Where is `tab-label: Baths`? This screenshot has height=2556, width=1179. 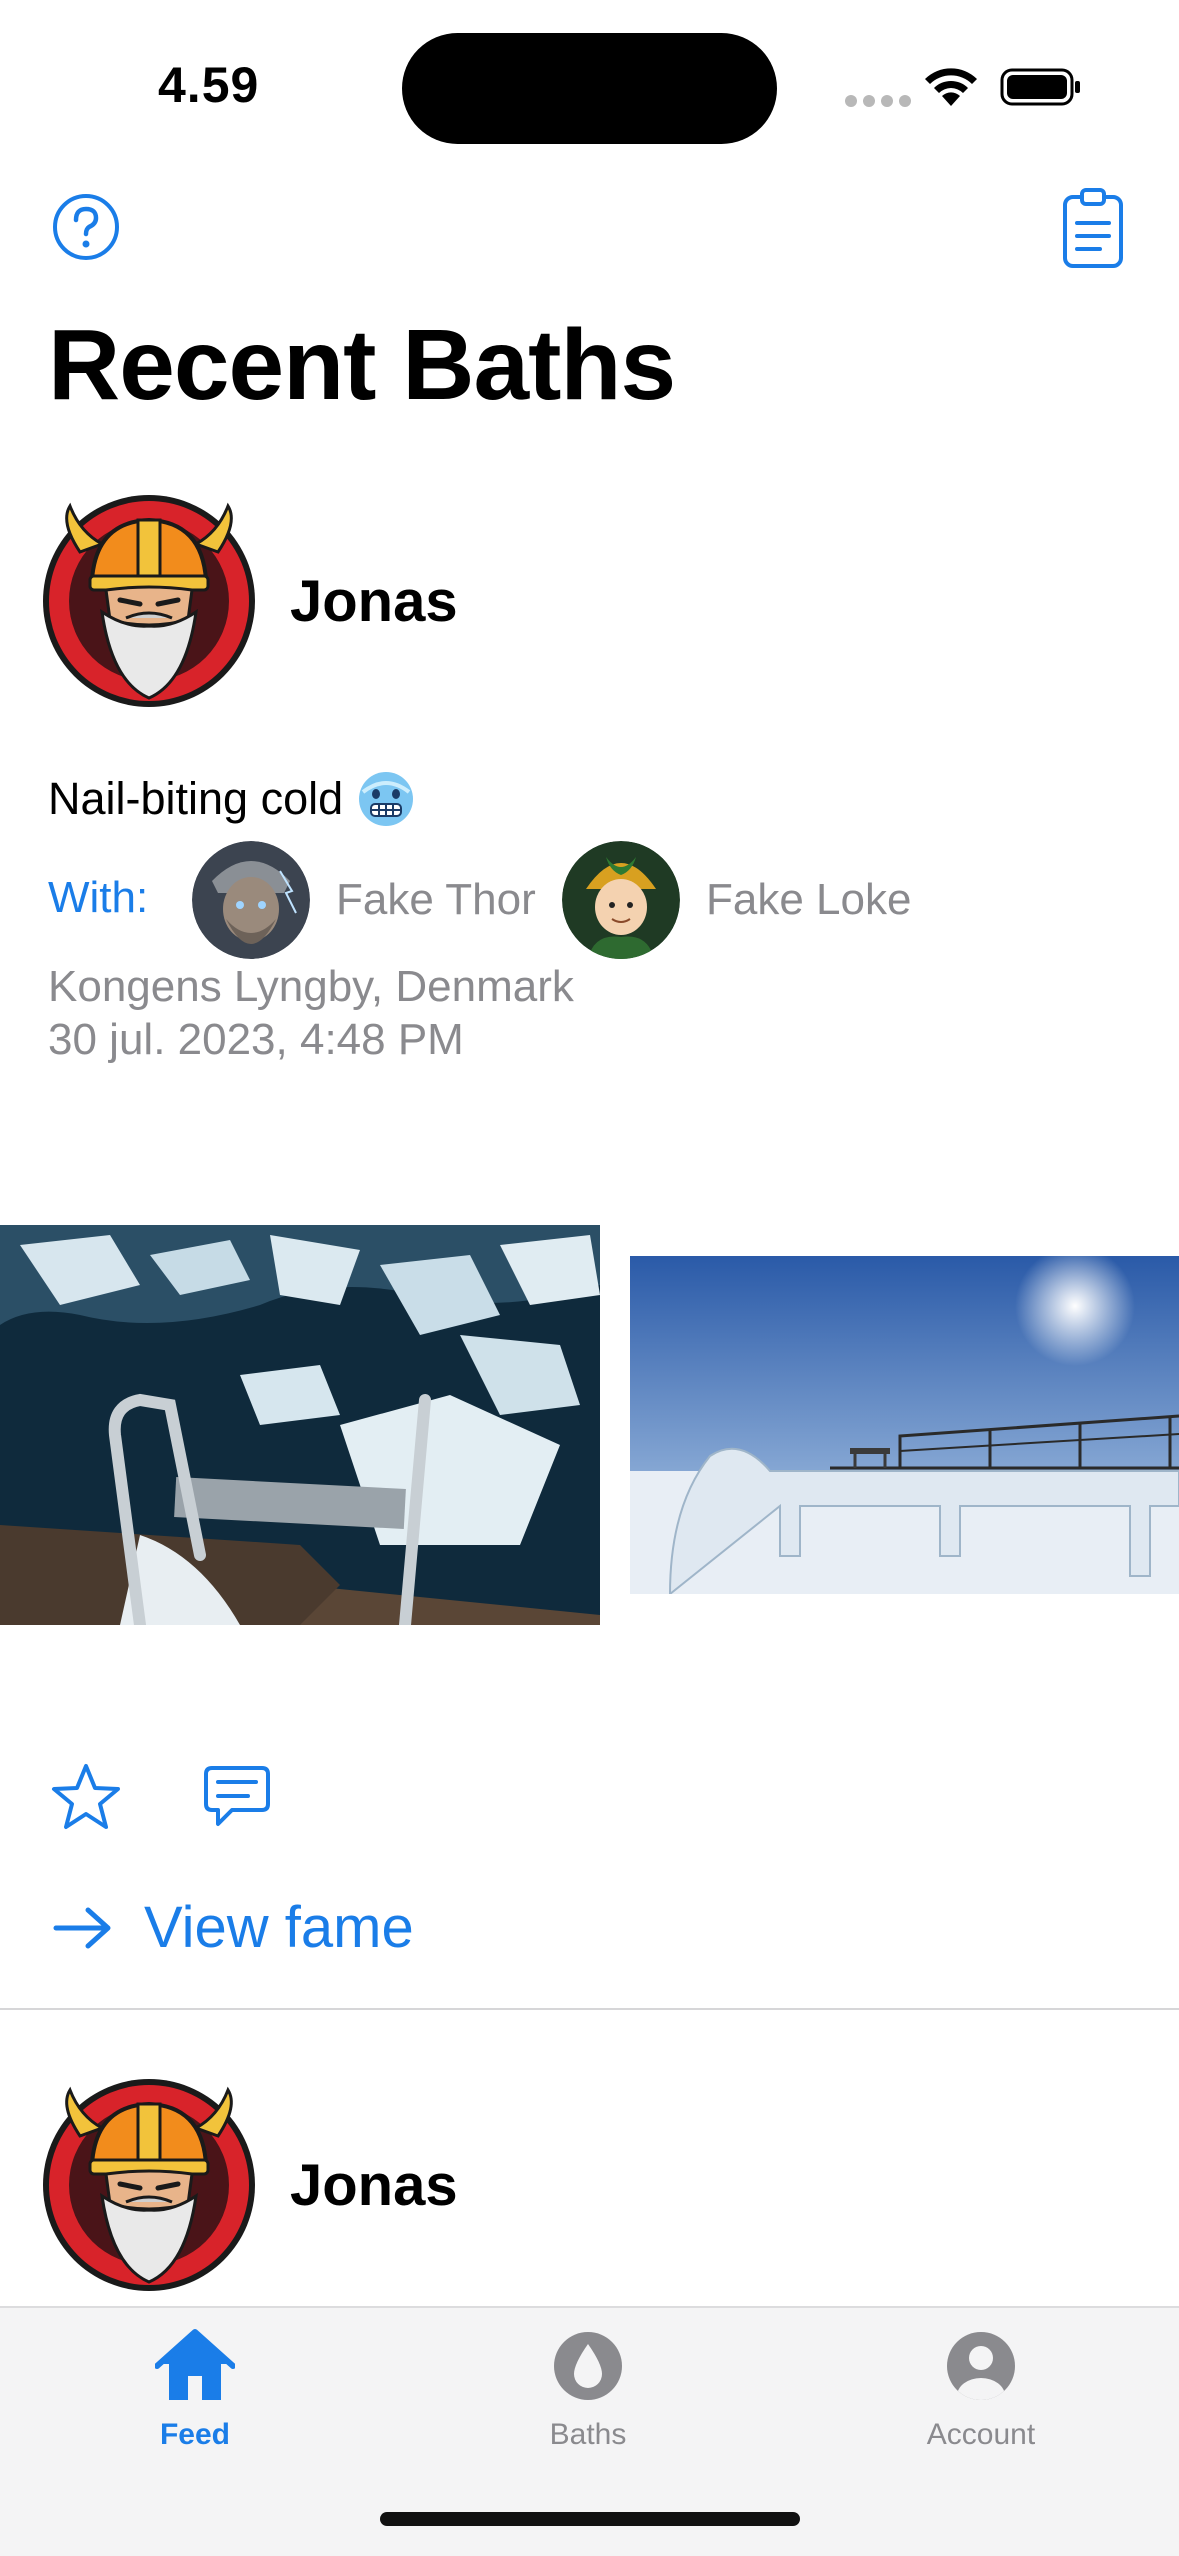
tab-label: Baths is located at coordinates (588, 2434).